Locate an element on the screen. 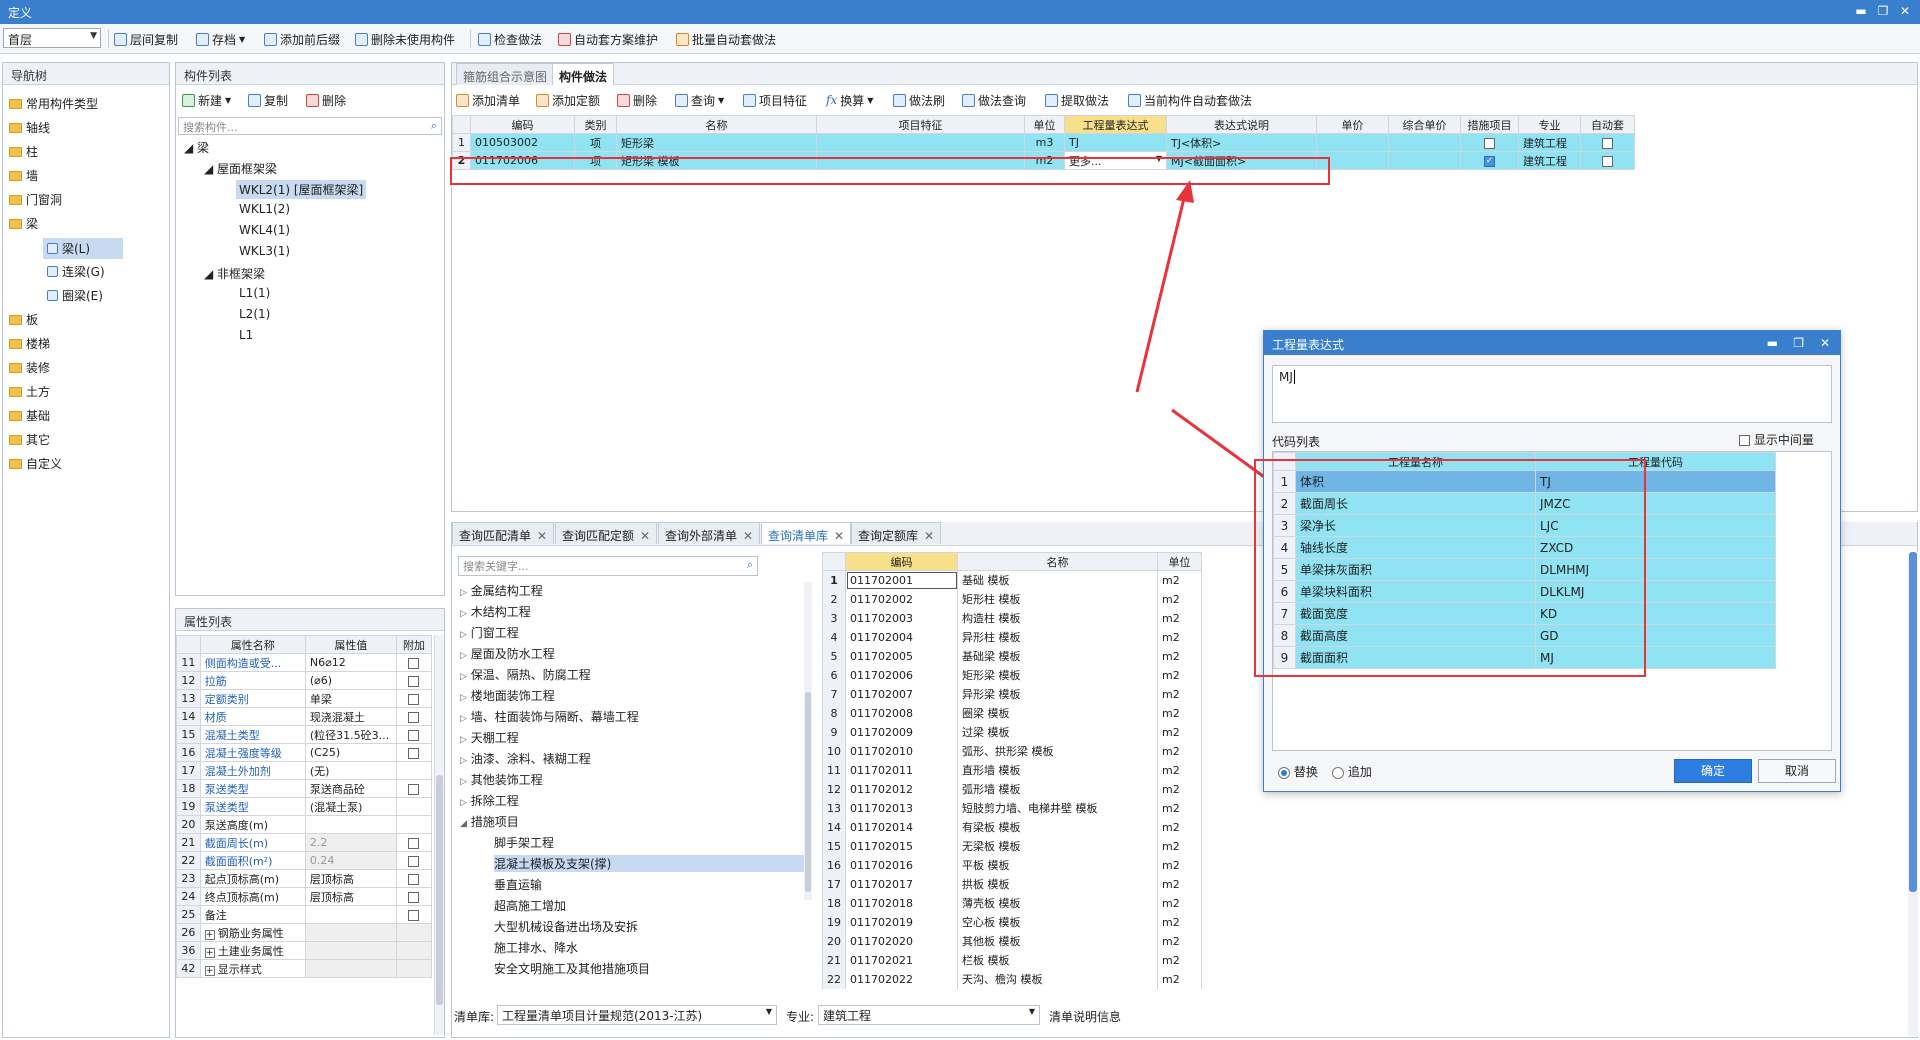 This screenshot has height=1040, width=1920. property-value: 泵送商品砼 is located at coordinates (350, 788).